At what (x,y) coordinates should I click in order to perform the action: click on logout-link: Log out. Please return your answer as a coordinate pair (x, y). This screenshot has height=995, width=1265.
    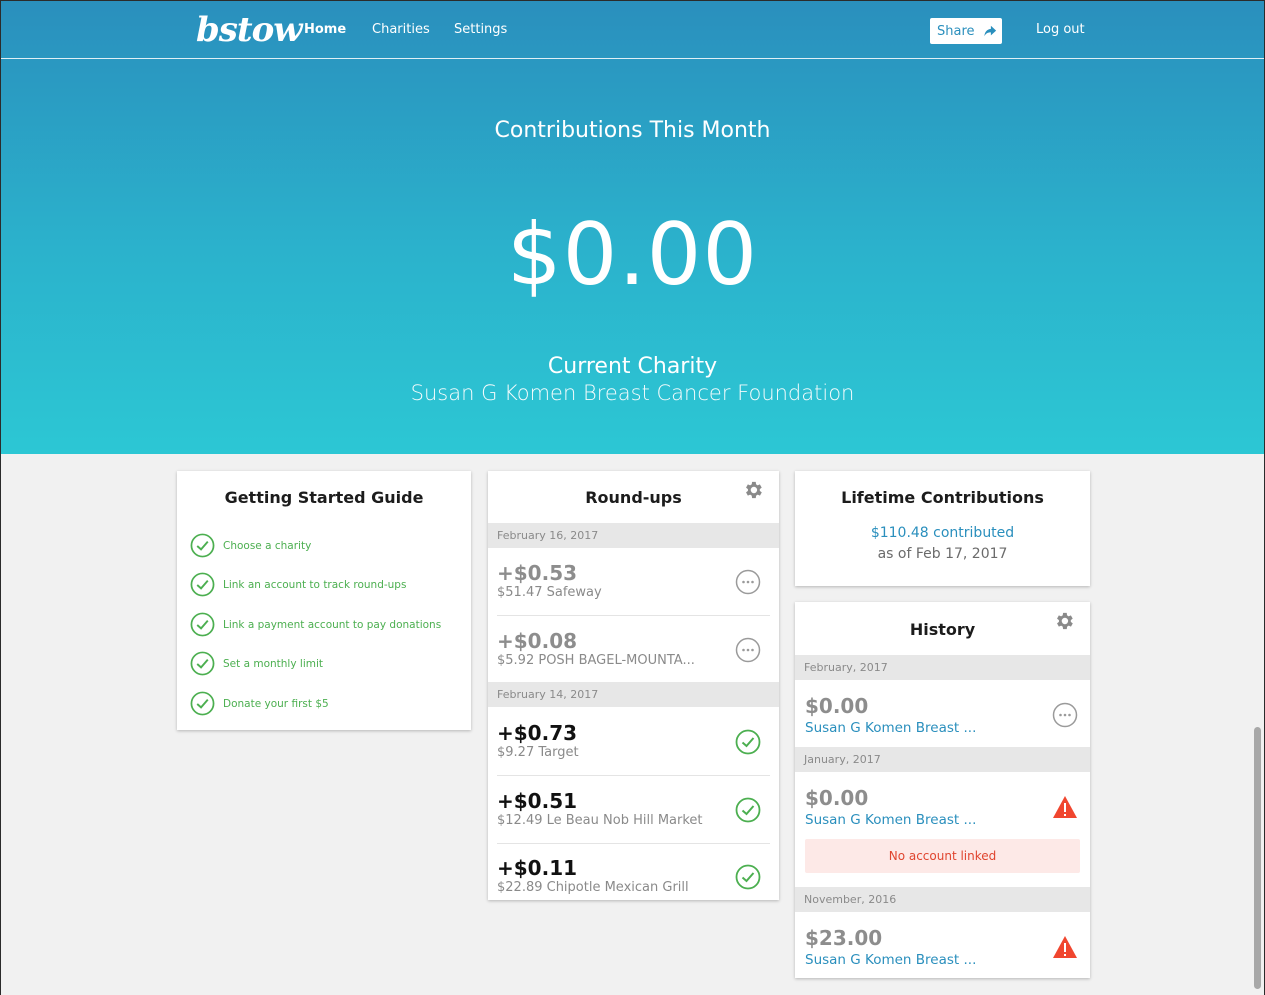
    Looking at the image, I should click on (1060, 29).